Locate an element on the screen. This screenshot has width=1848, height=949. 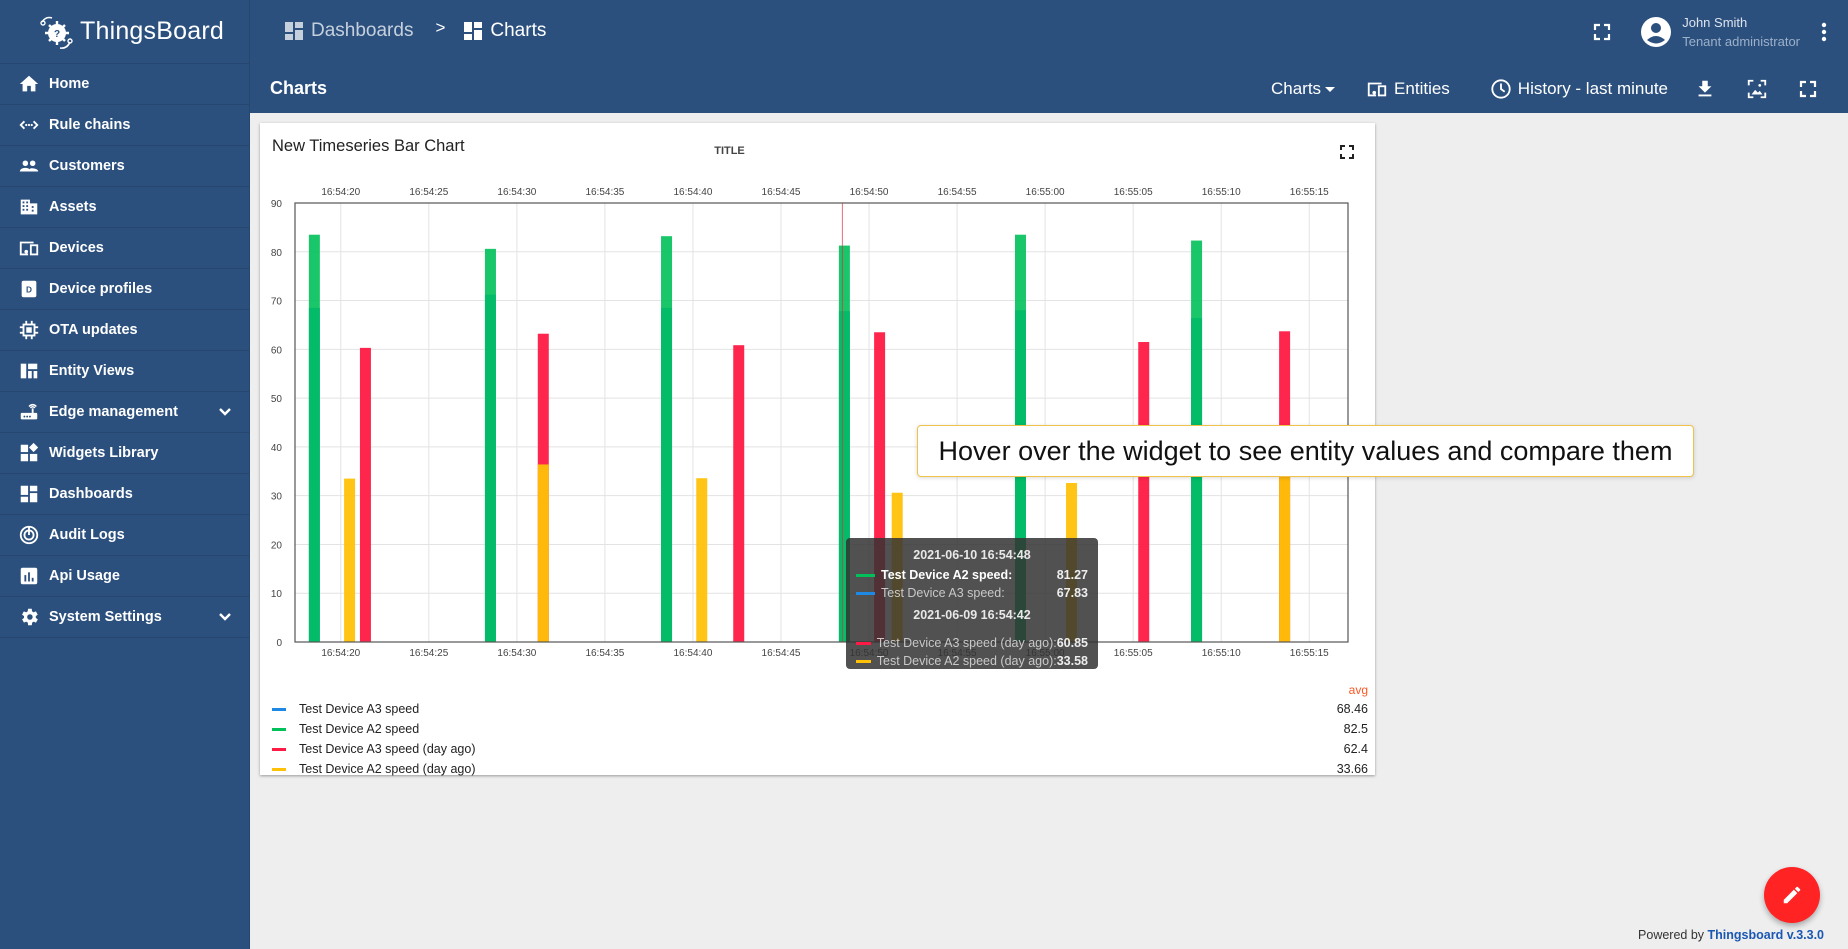
entities-button: Entities is located at coordinates (1408, 89).